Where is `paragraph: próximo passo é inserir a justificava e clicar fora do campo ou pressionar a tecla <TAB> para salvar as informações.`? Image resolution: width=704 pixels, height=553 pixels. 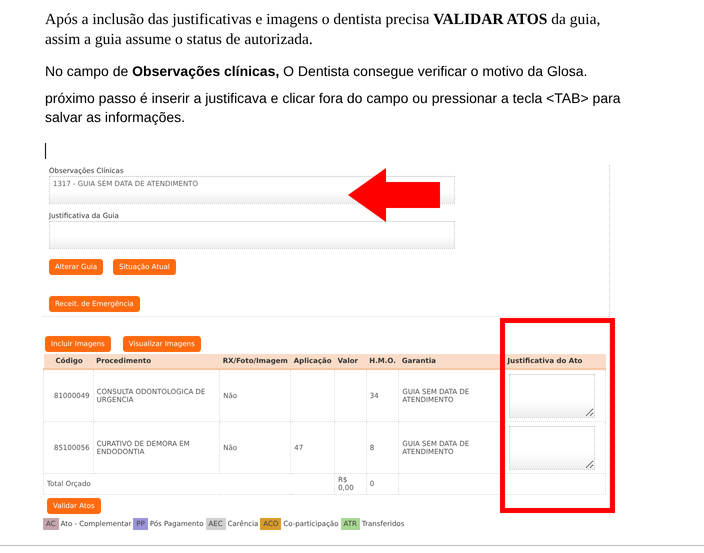 paragraph: próximo passo é inserir a justificava e clicar fora do campo ou pressionar a tecla <TAB> para salvar as informações. is located at coordinates (333, 108).